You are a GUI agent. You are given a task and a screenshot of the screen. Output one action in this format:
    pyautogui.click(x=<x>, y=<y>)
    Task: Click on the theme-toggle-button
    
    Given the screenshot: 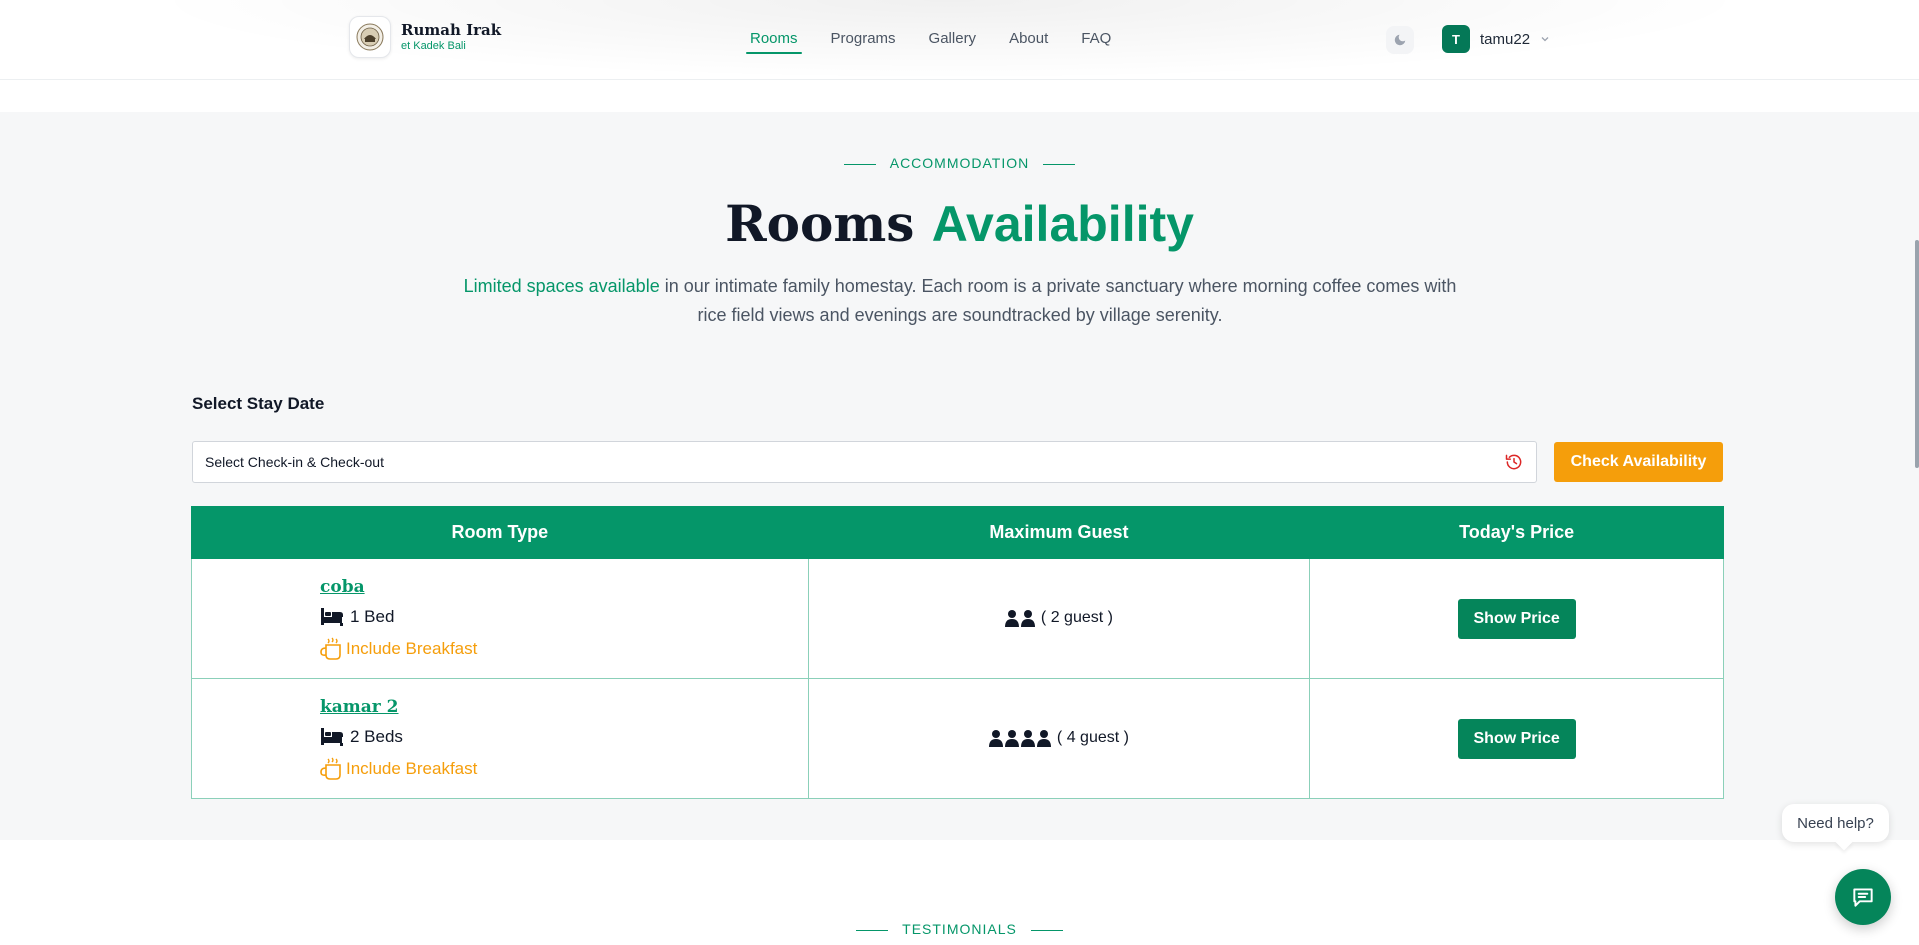 What is the action you would take?
    pyautogui.click(x=1400, y=40)
    